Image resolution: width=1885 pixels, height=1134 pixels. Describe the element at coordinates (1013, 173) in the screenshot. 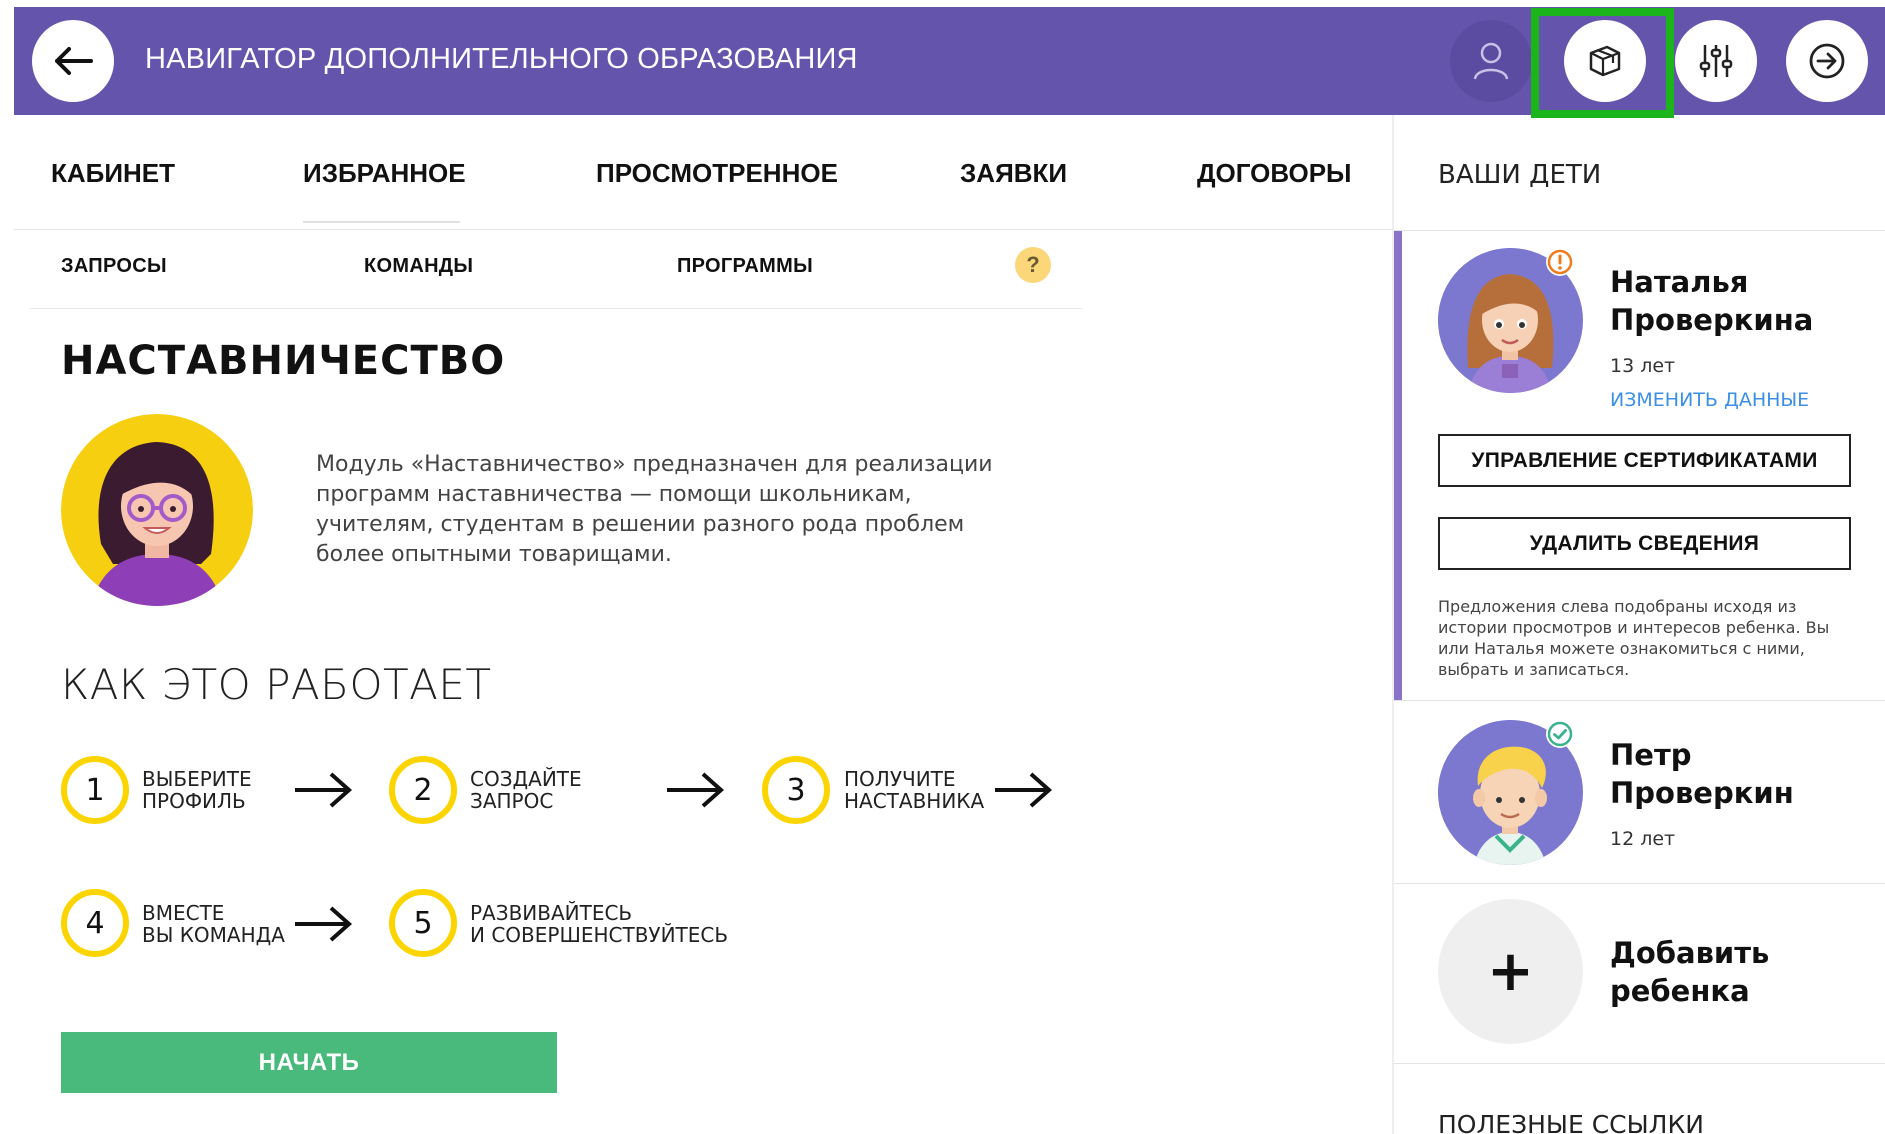

I see `tab-applications: ЗАЯВКИ` at that location.